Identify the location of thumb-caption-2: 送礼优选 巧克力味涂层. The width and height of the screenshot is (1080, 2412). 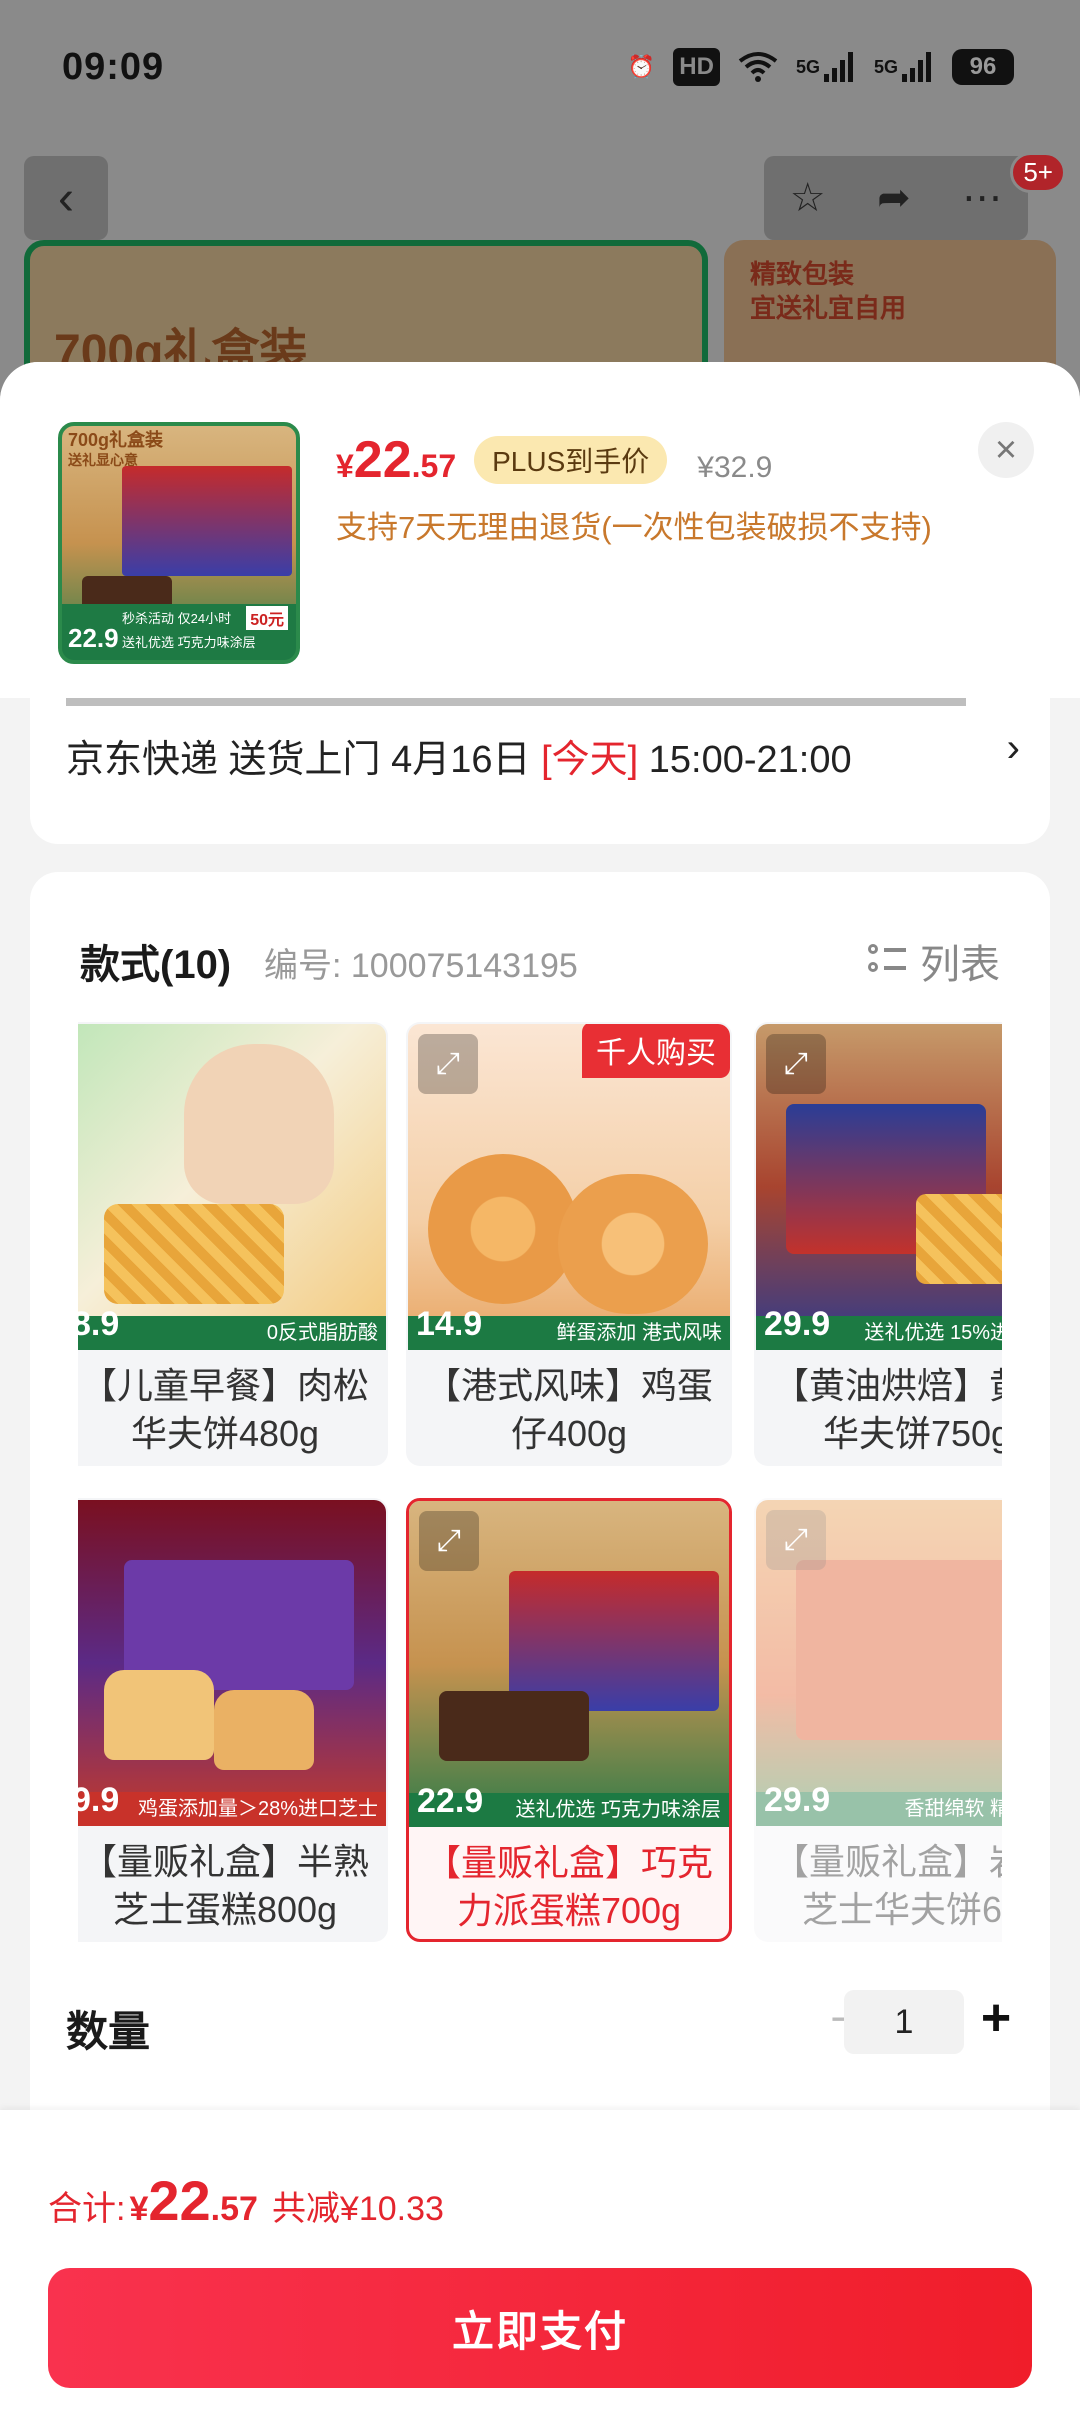
(189, 642).